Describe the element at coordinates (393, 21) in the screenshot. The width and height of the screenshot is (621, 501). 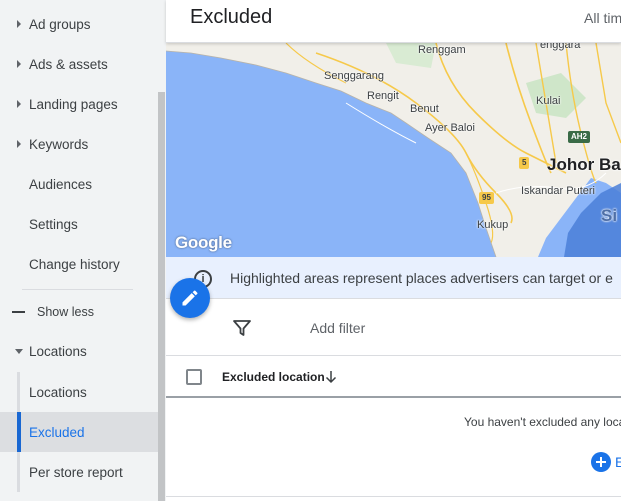
I see `page-header: Excluded All tim` at that location.